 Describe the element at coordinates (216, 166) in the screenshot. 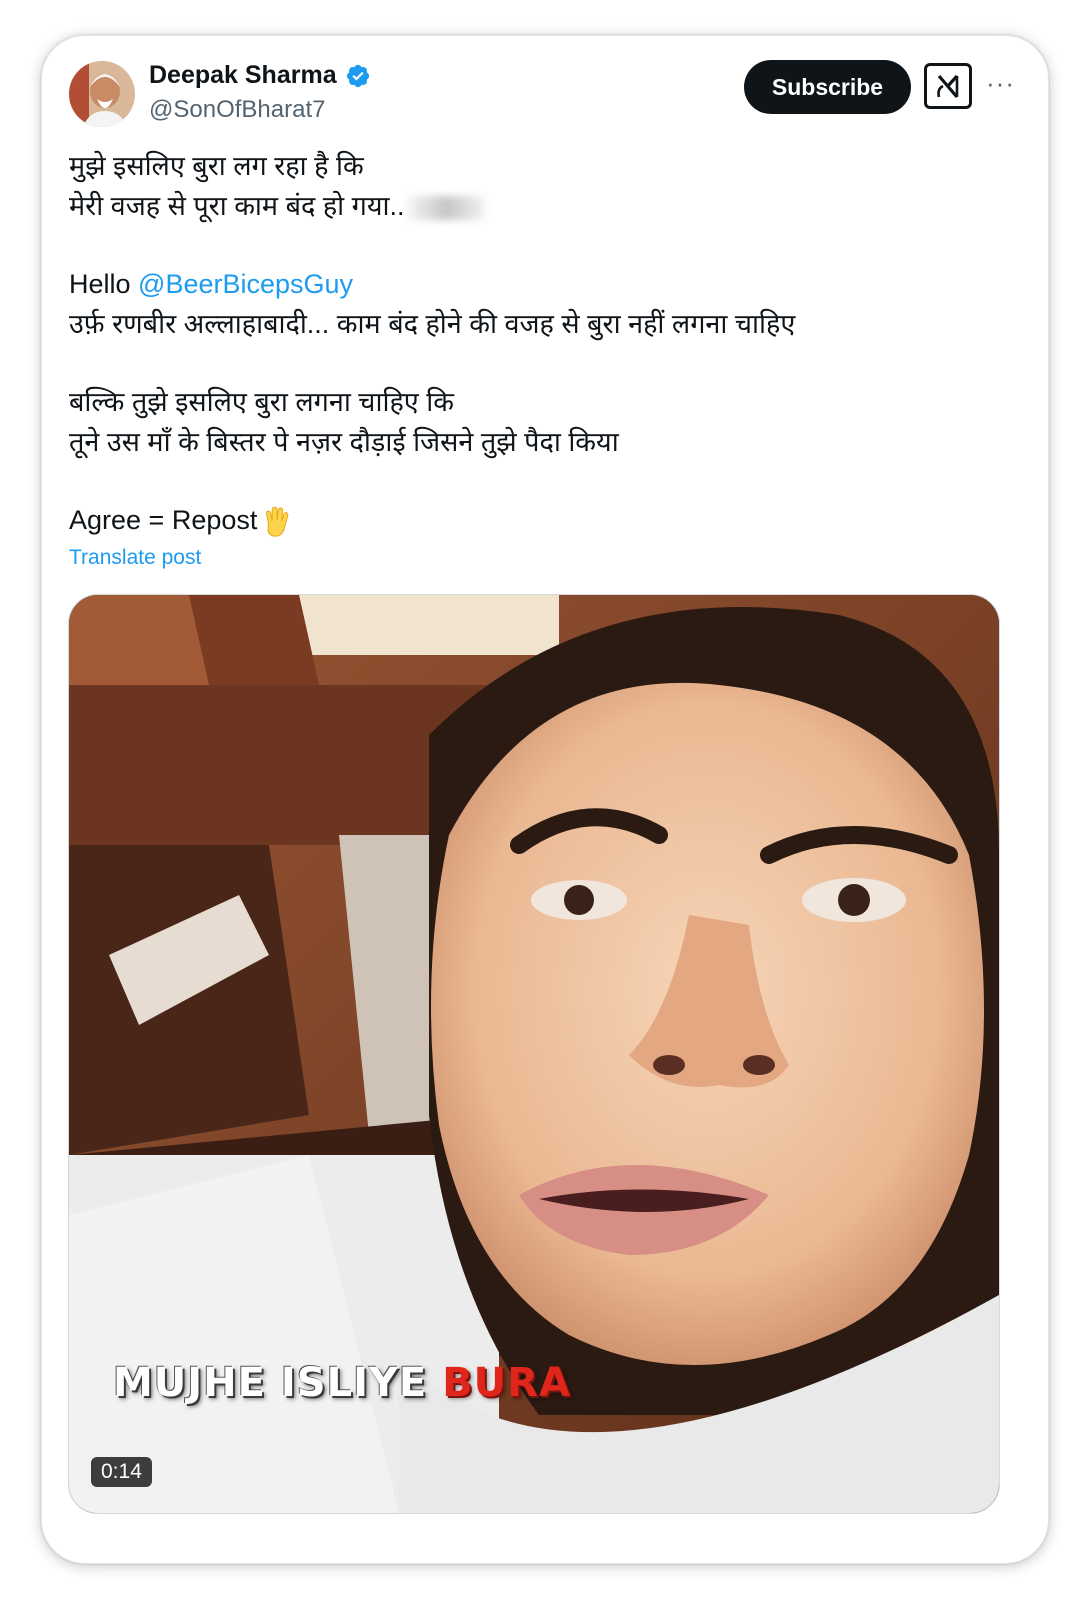

I see `post-line: मुझे इसलिए बुरा लग रहा है कि` at that location.